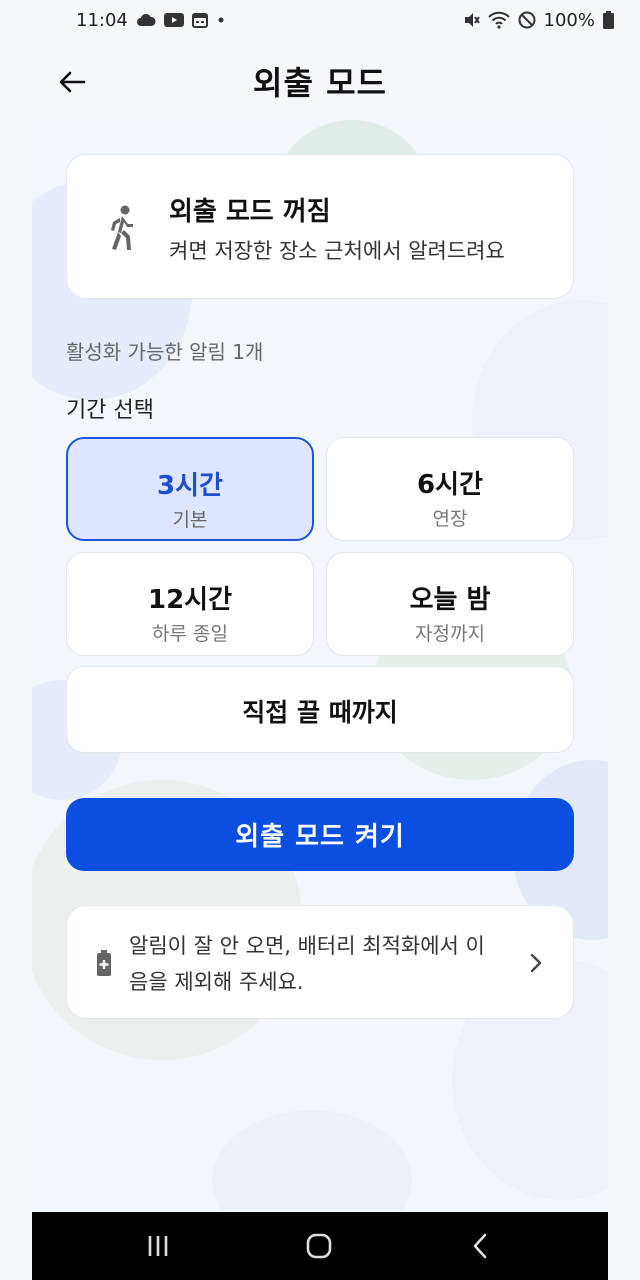  I want to click on status-title: 외출 모드 꺼짐, so click(250, 212).